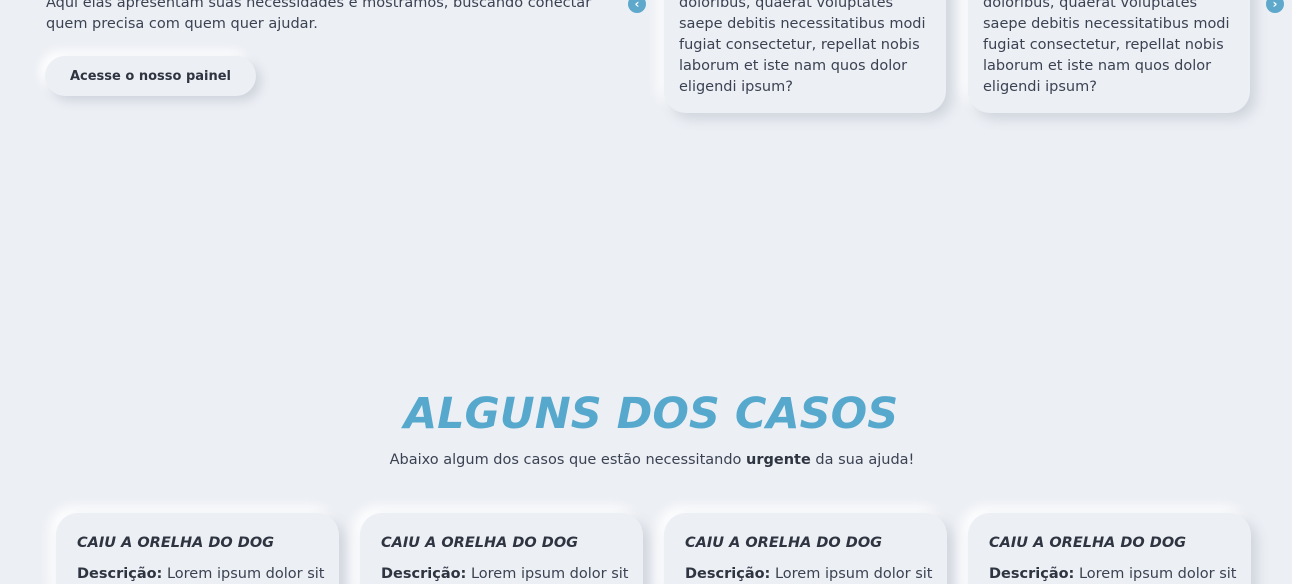 The image size is (1292, 584). I want to click on chevron-right-icon: ›, so click(1275, 6).